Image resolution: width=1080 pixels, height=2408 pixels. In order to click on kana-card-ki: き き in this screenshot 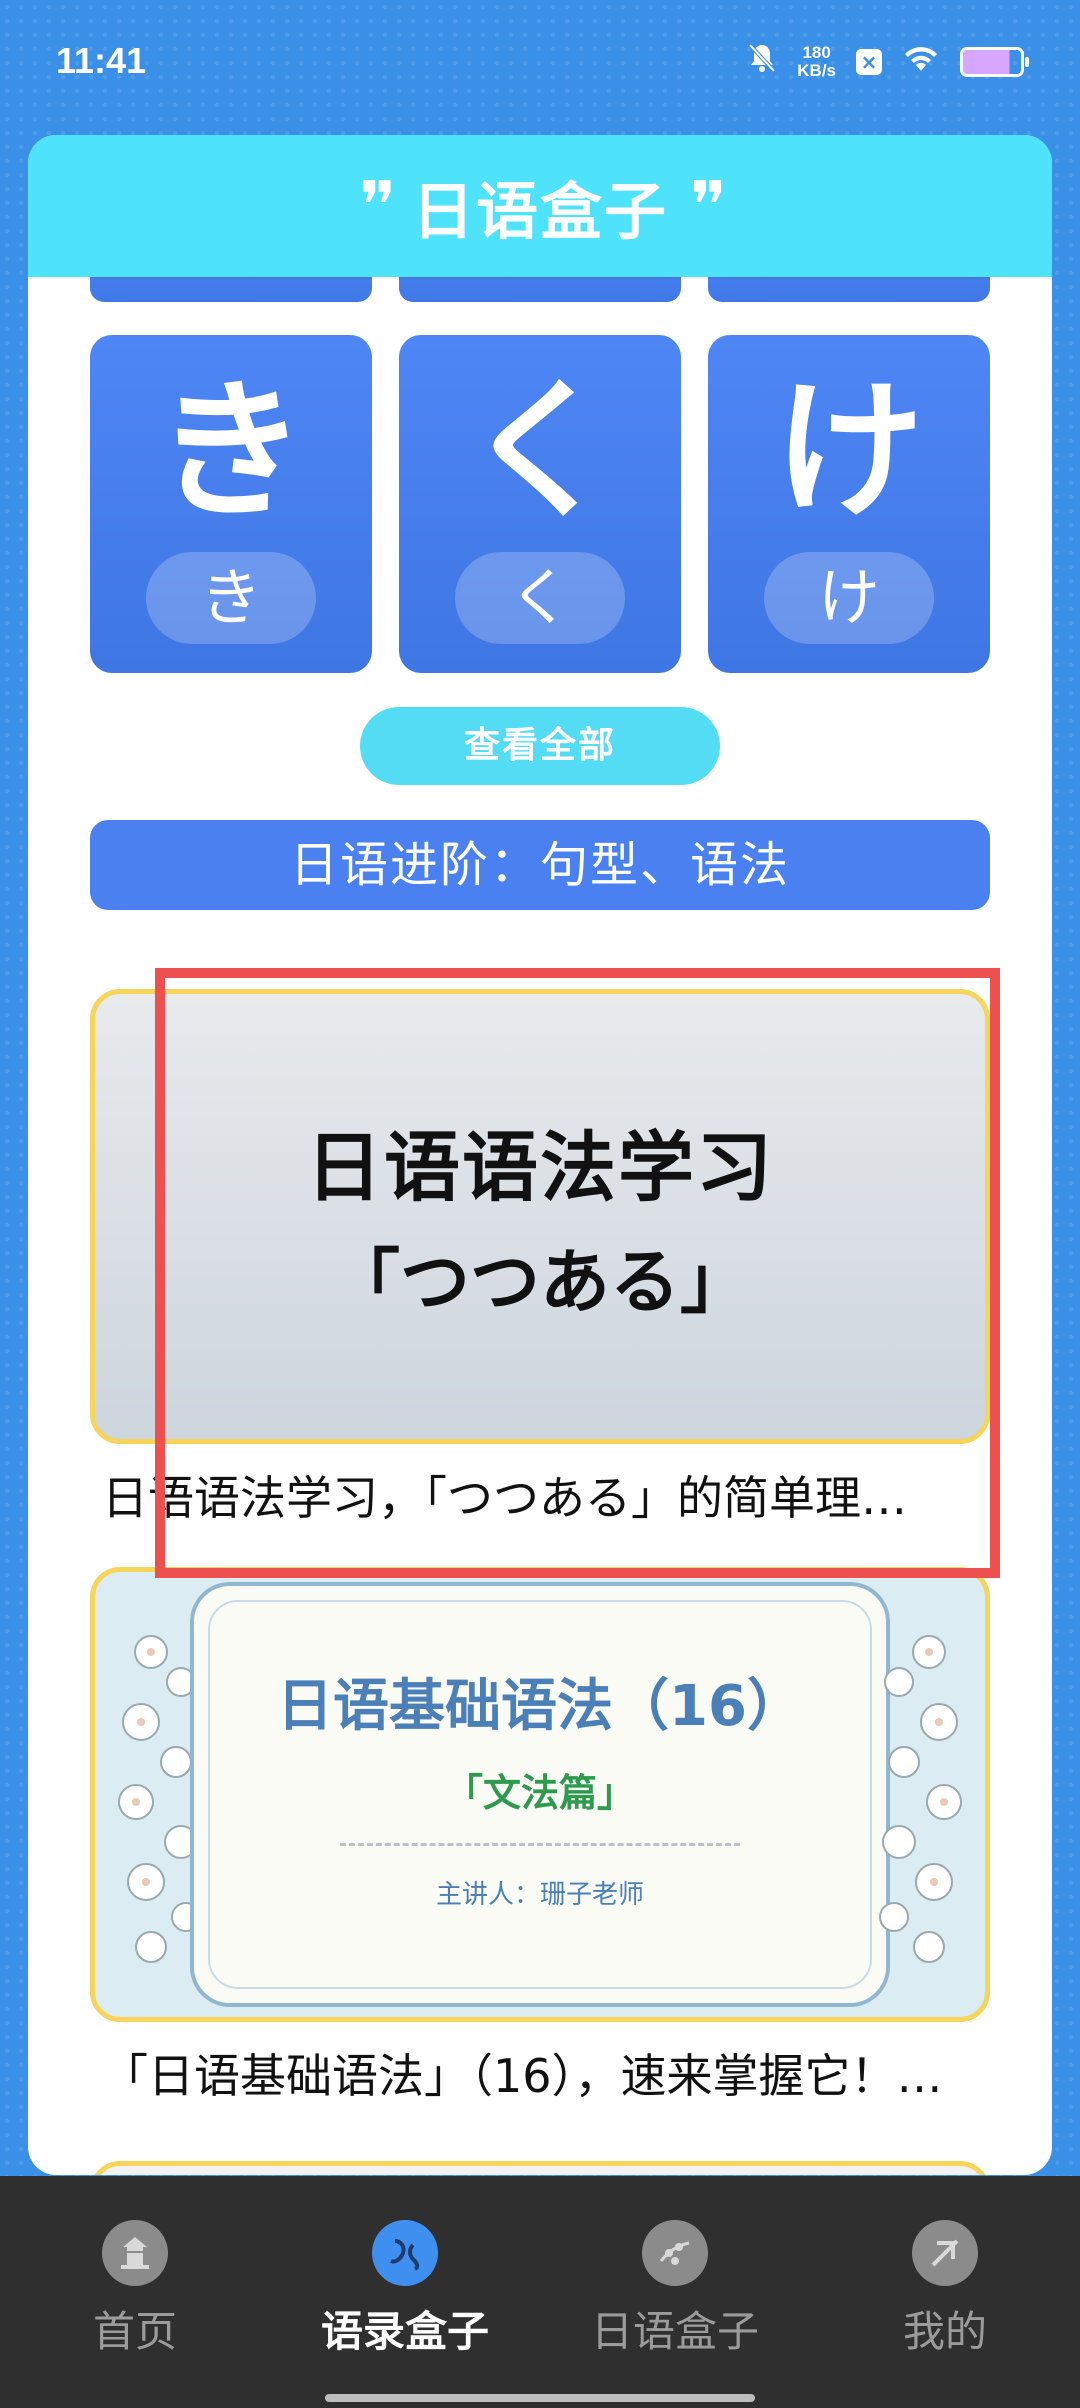, I will do `click(231, 504)`.